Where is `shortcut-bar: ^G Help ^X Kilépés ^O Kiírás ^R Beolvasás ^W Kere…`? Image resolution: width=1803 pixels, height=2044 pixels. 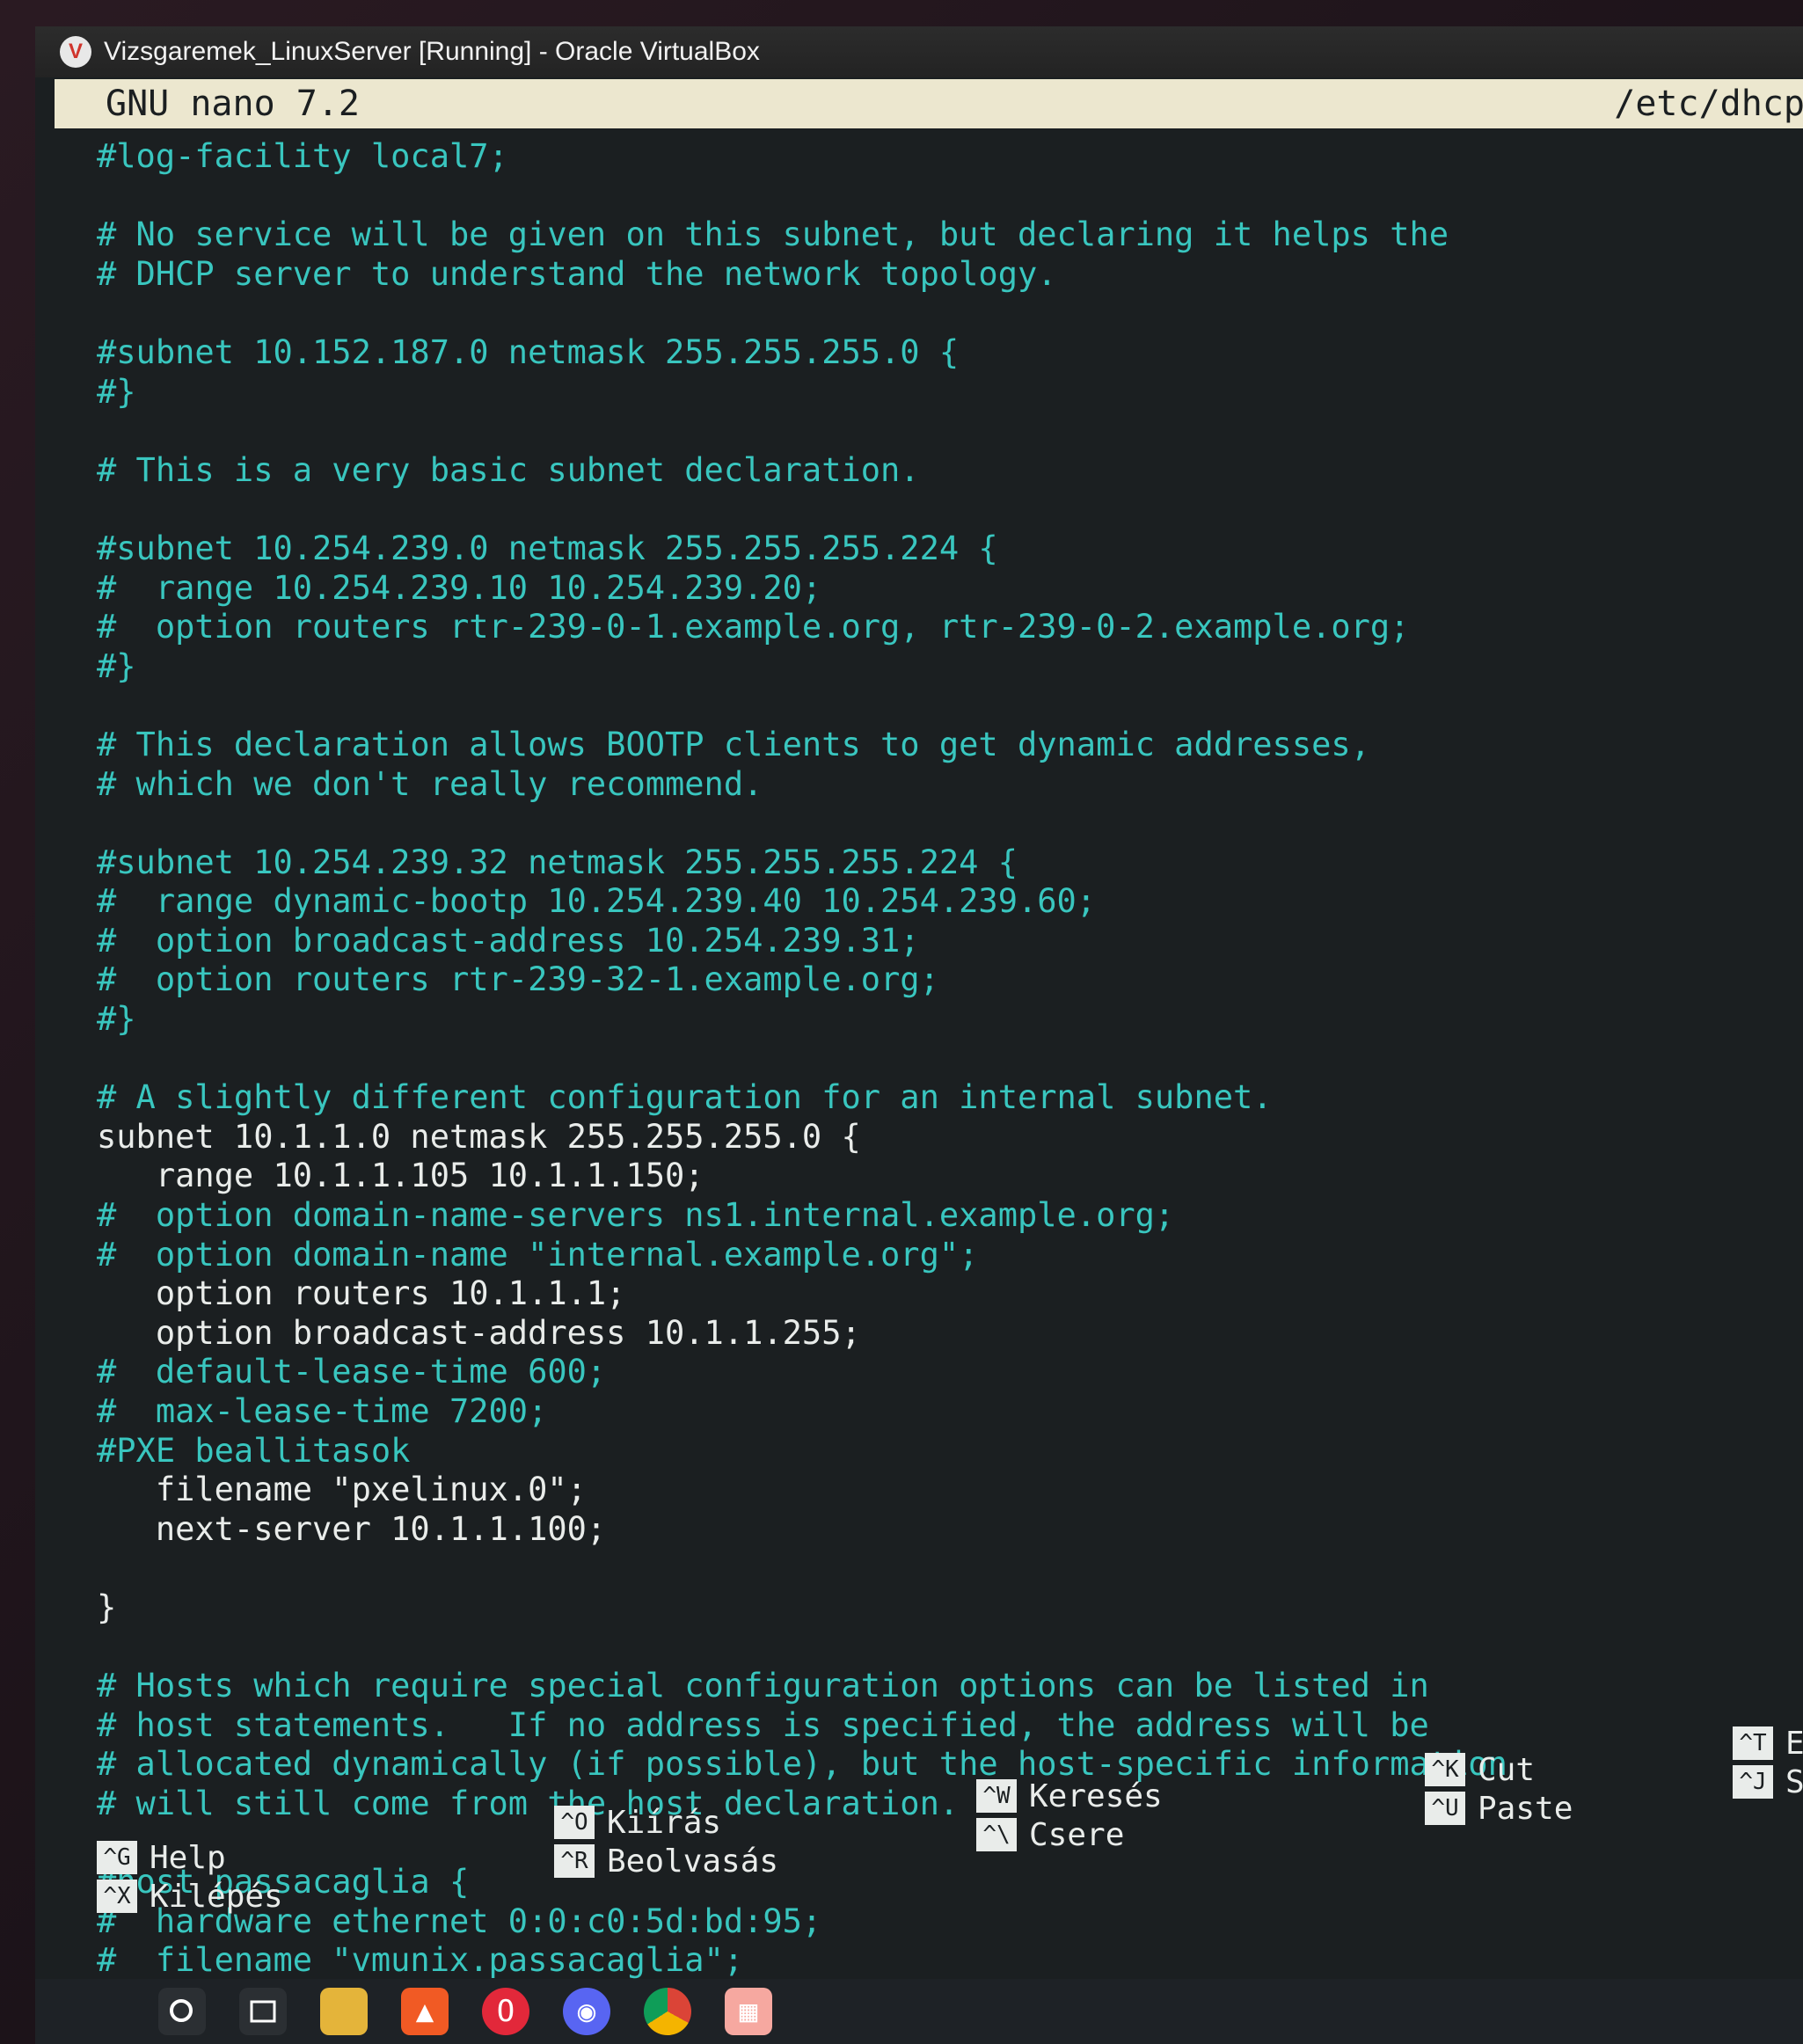
shortcut-bar: ^G Help ^X Kilépés ^O Kiírás ^R Beolvasás ^W Kere… is located at coordinates (950, 1826).